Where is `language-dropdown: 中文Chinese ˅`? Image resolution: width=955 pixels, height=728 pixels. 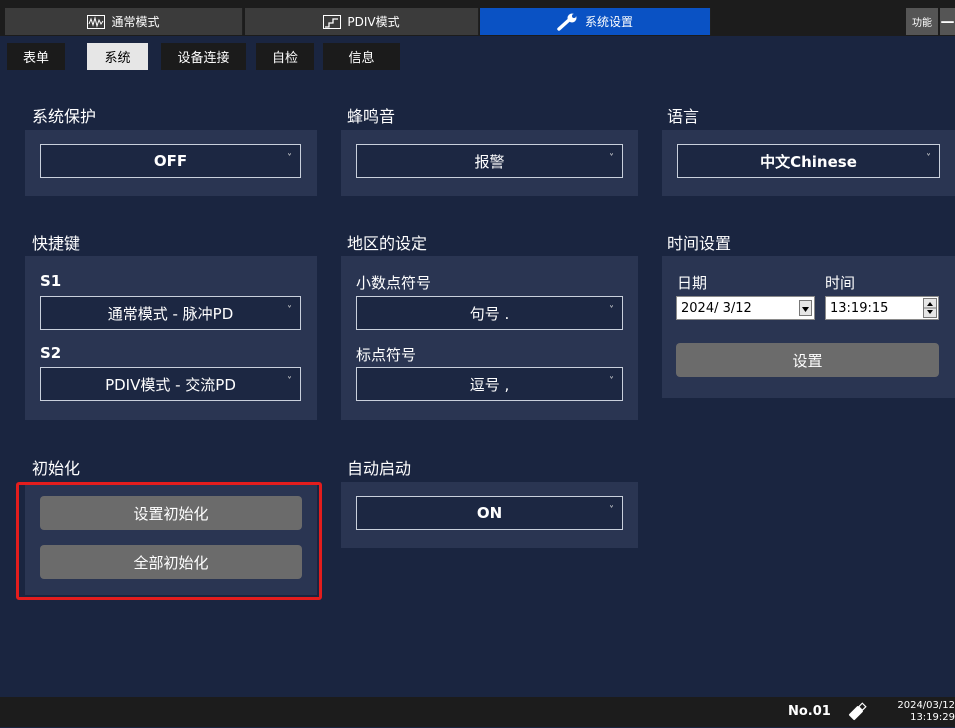 language-dropdown: 中文Chinese ˅ is located at coordinates (808, 161).